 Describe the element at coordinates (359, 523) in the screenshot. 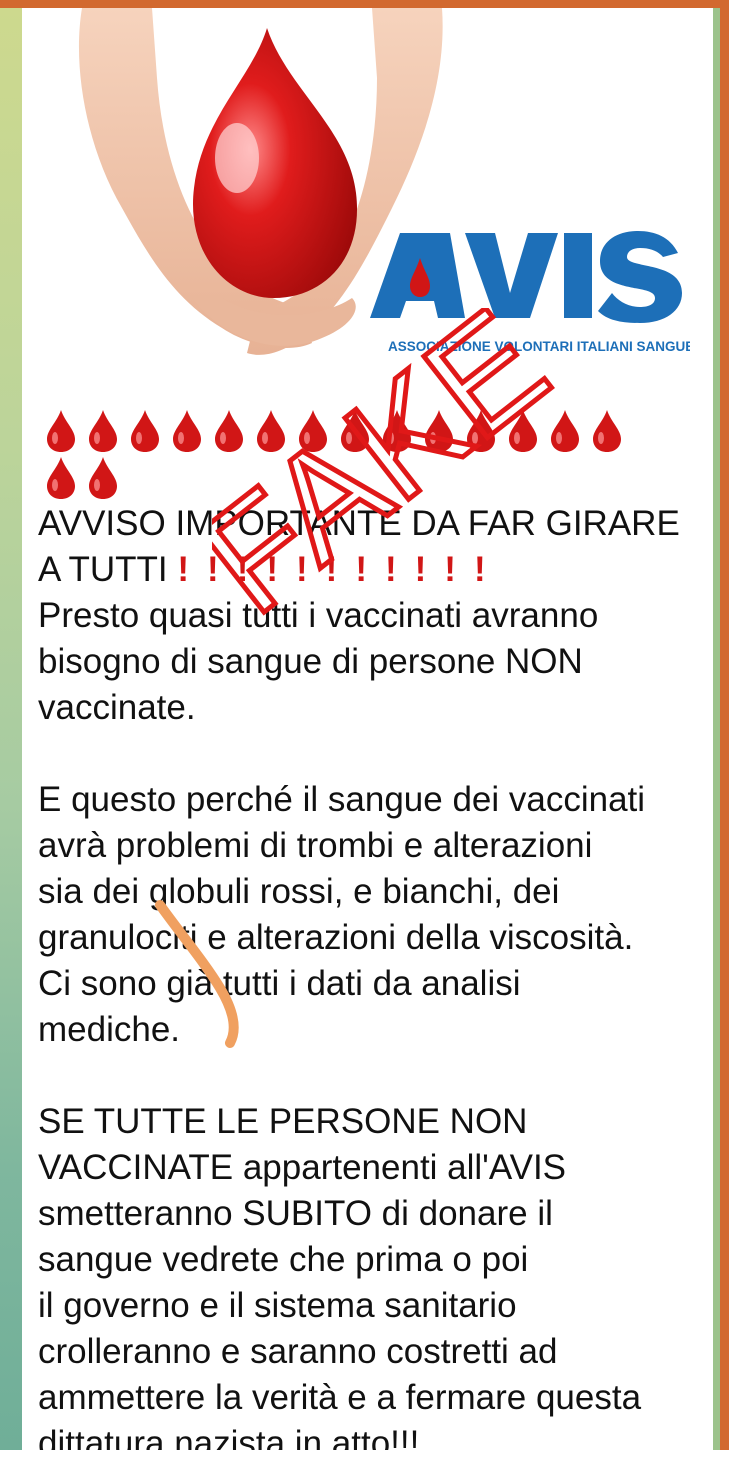

I see `heading-line: AVVISO IMPORTANTE DA FAR GIRARE` at that location.